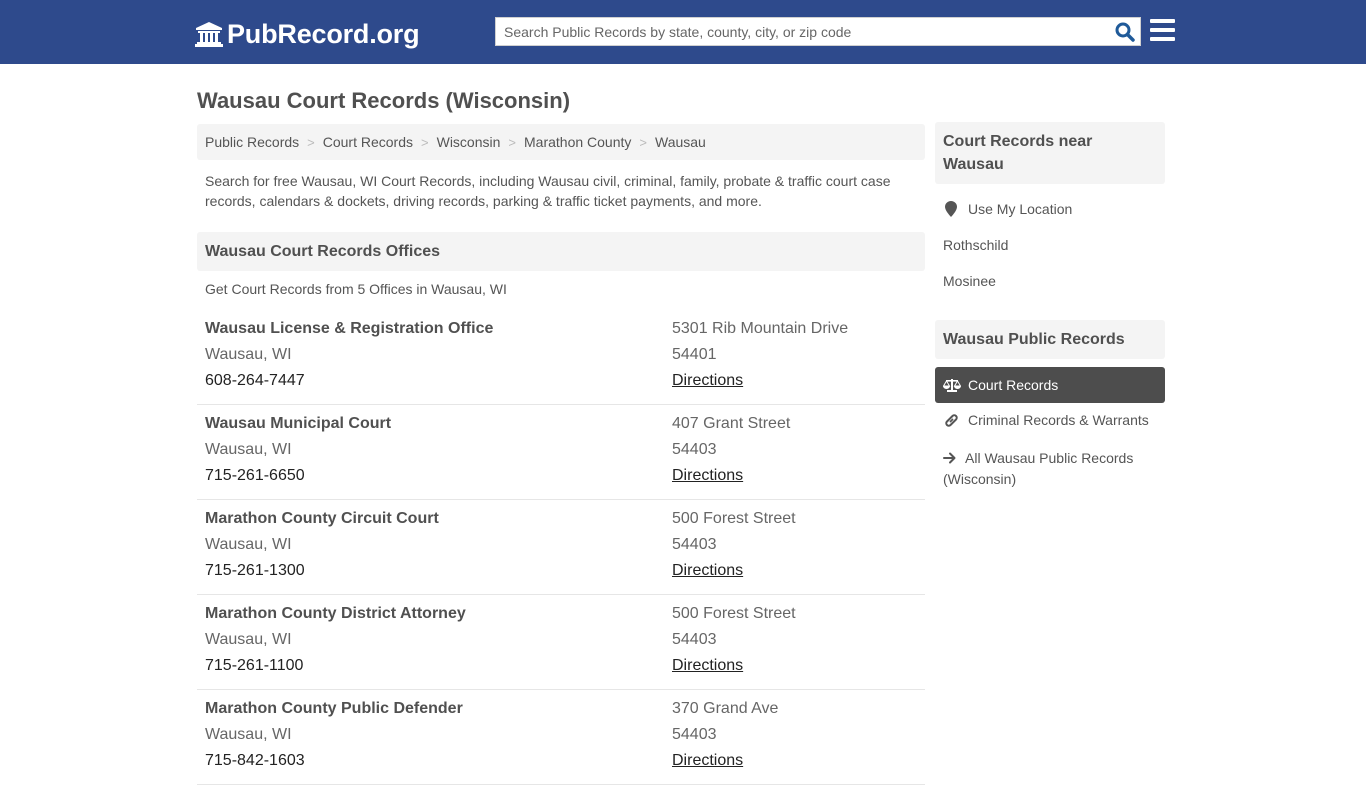 The width and height of the screenshot is (1366, 785). I want to click on courthouse-icon, so click(209, 34).